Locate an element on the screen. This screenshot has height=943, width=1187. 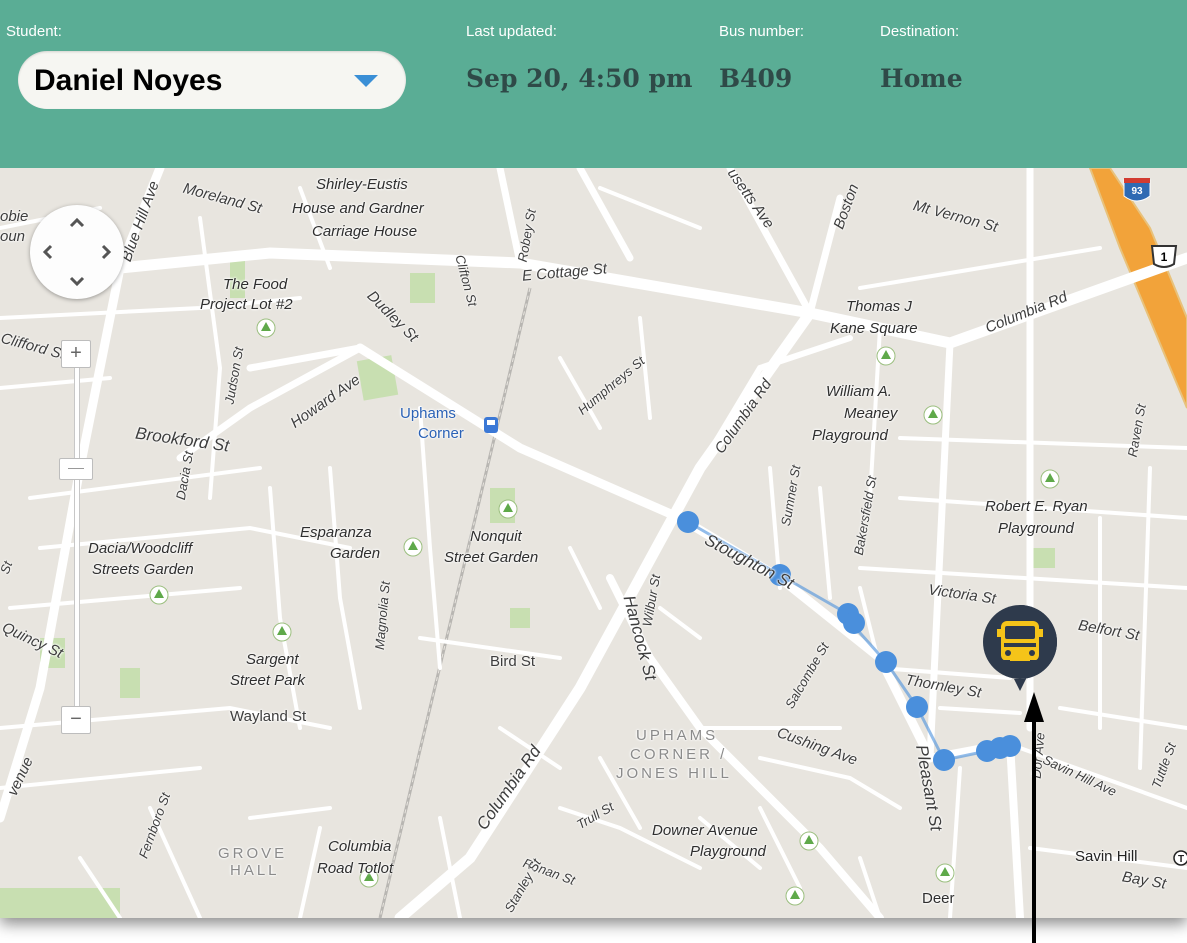
label-robert-ryan-1: Robert E. Ryan is located at coordinates (1036, 506).